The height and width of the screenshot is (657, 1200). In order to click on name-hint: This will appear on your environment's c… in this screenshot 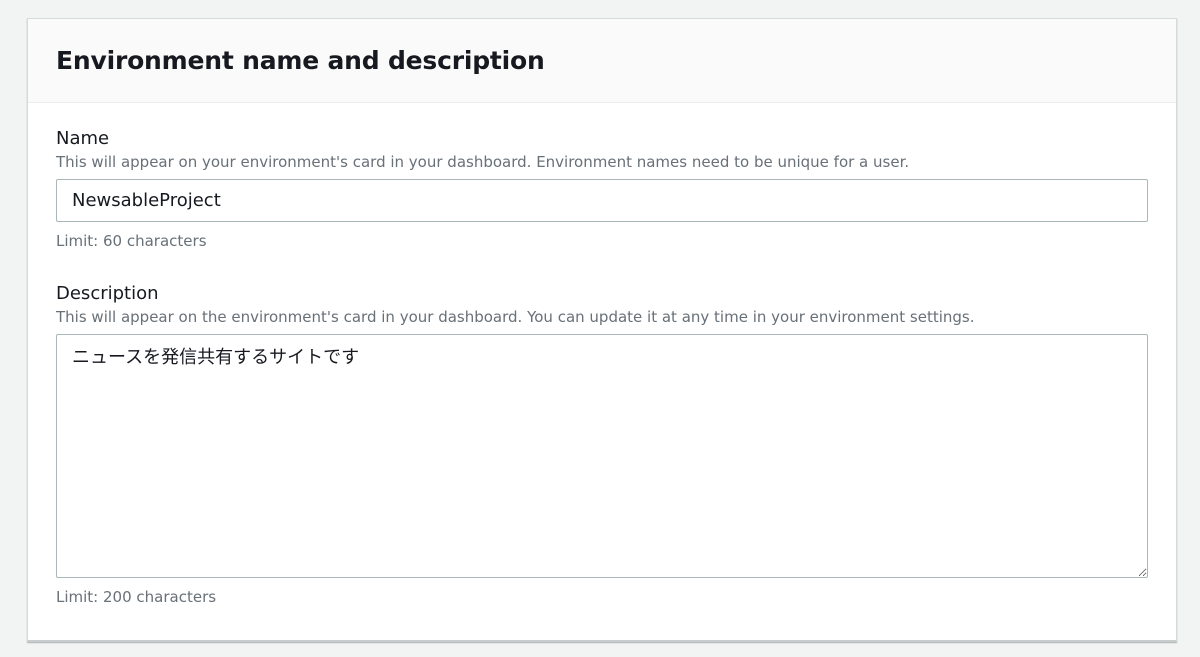, I will do `click(483, 162)`.